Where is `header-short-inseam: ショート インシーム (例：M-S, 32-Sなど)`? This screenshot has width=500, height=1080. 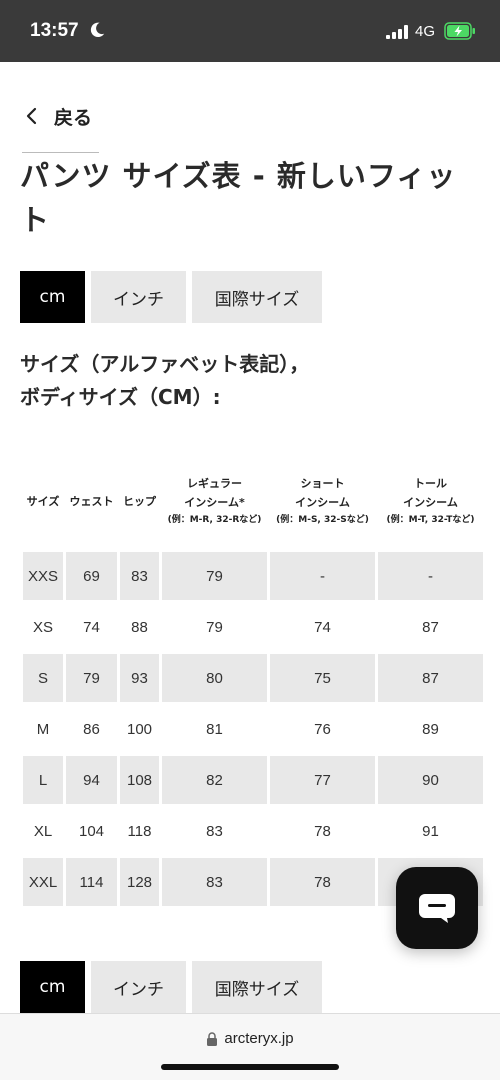
header-short-inseam: ショート インシーム (例：M-S, 32-Sなど) is located at coordinates (322, 501).